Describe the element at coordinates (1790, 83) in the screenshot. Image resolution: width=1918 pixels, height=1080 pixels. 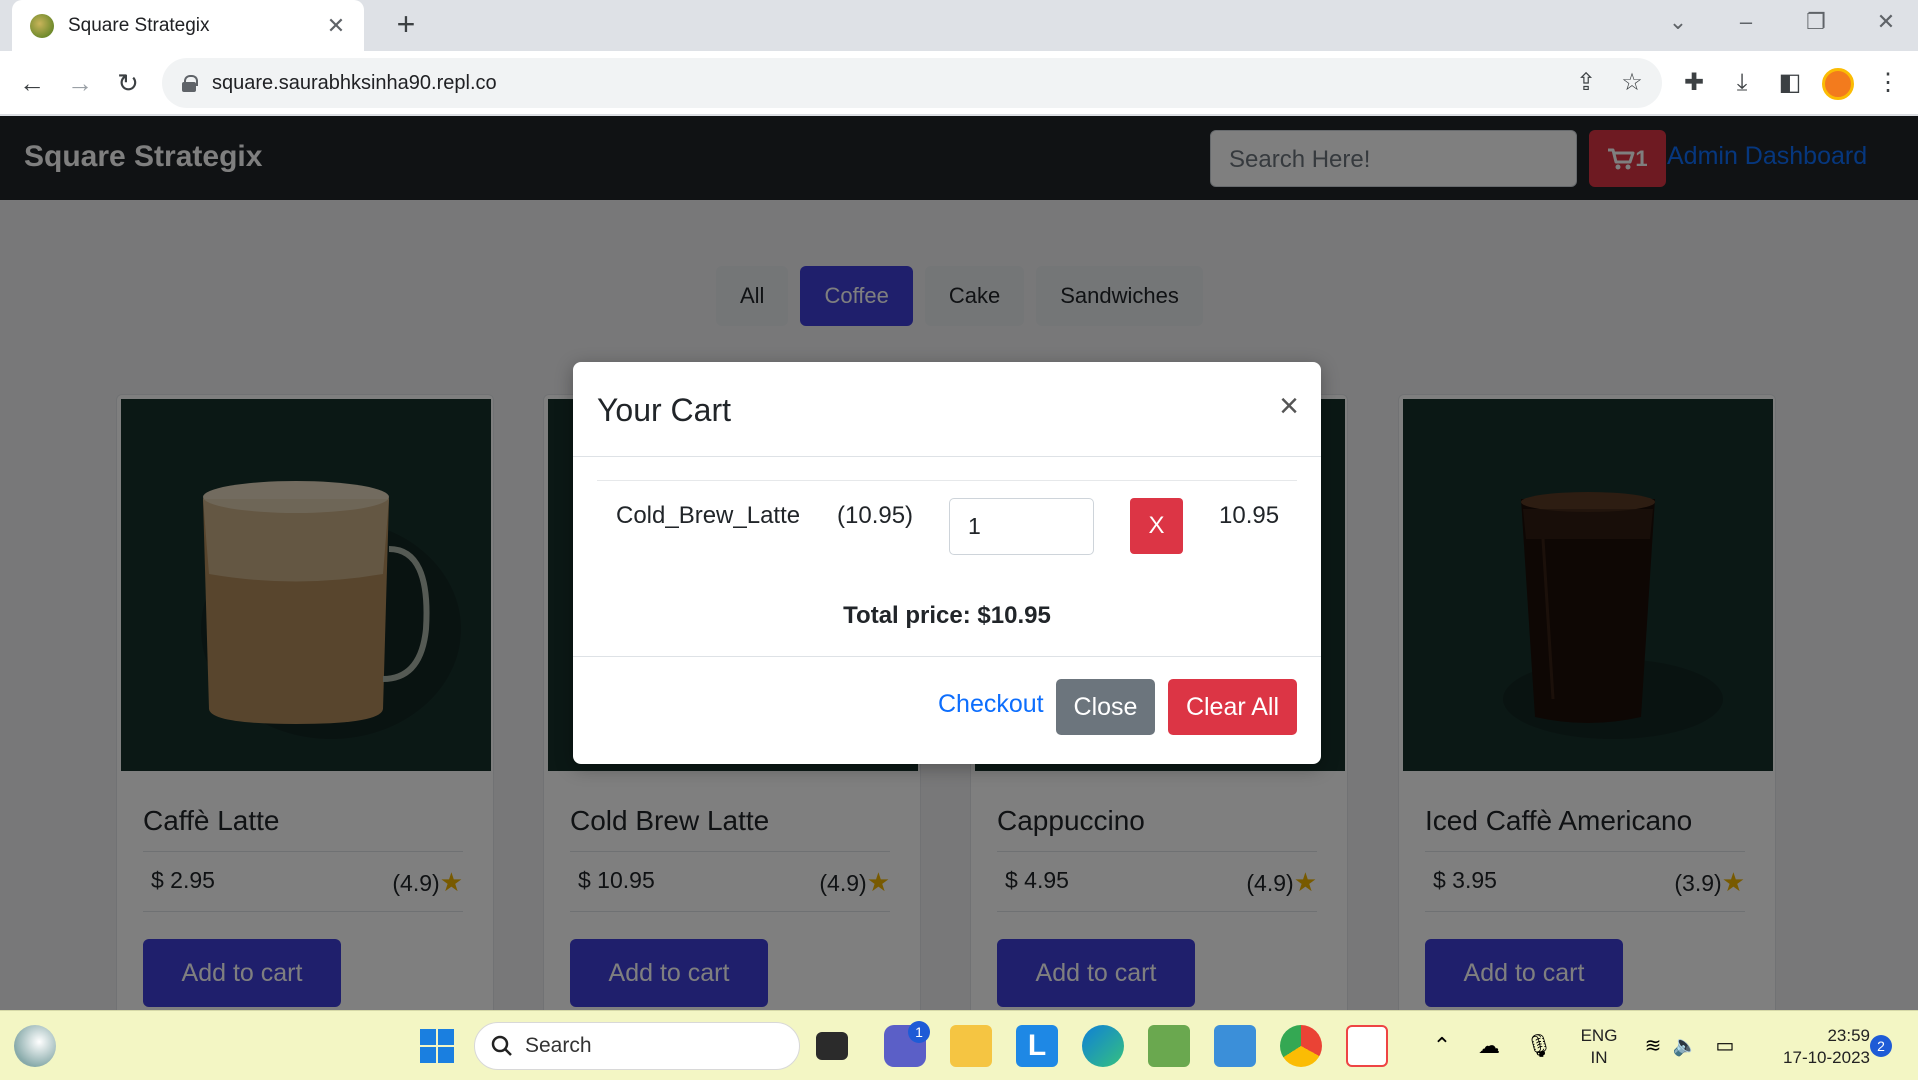
I see `side-panel-icon: ◧` at that location.